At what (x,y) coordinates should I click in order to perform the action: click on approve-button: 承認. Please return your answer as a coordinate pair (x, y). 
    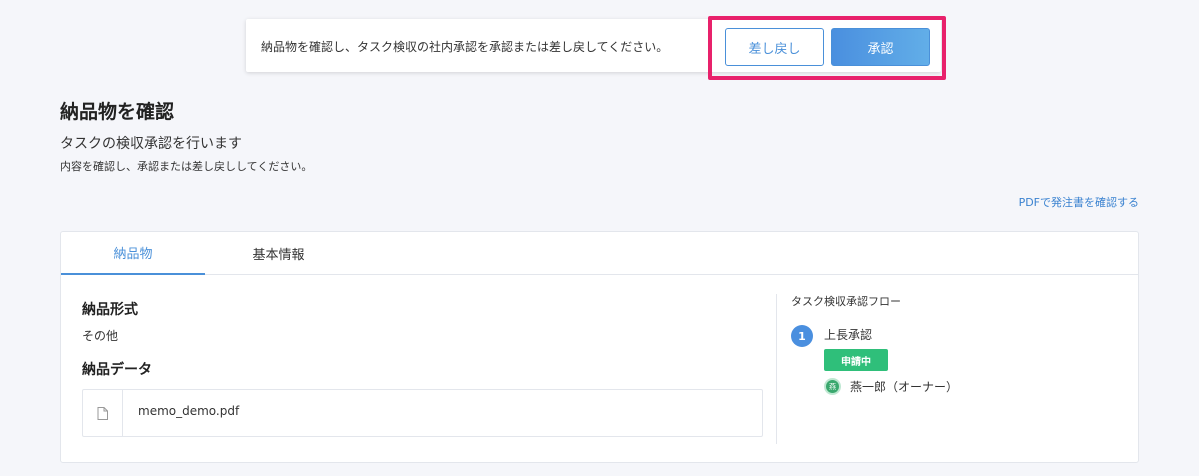
    Looking at the image, I should click on (880, 47).